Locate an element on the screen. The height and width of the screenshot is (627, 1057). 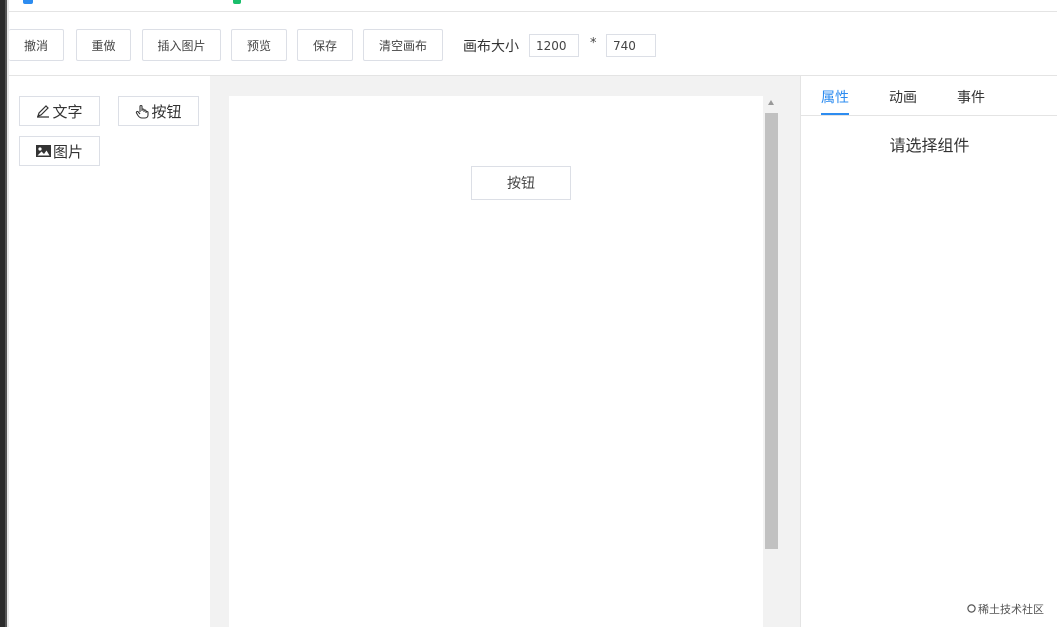
watermark-text: 稀土技术社区 is located at coordinates (1011, 609).